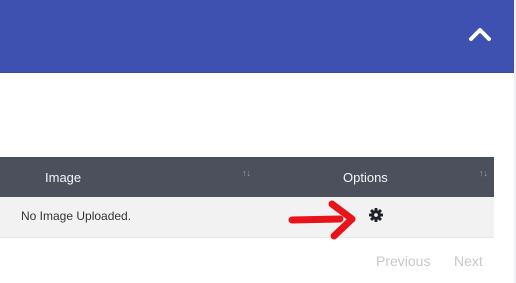 The width and height of the screenshot is (516, 283). I want to click on column-header-image: Image, so click(63, 177).